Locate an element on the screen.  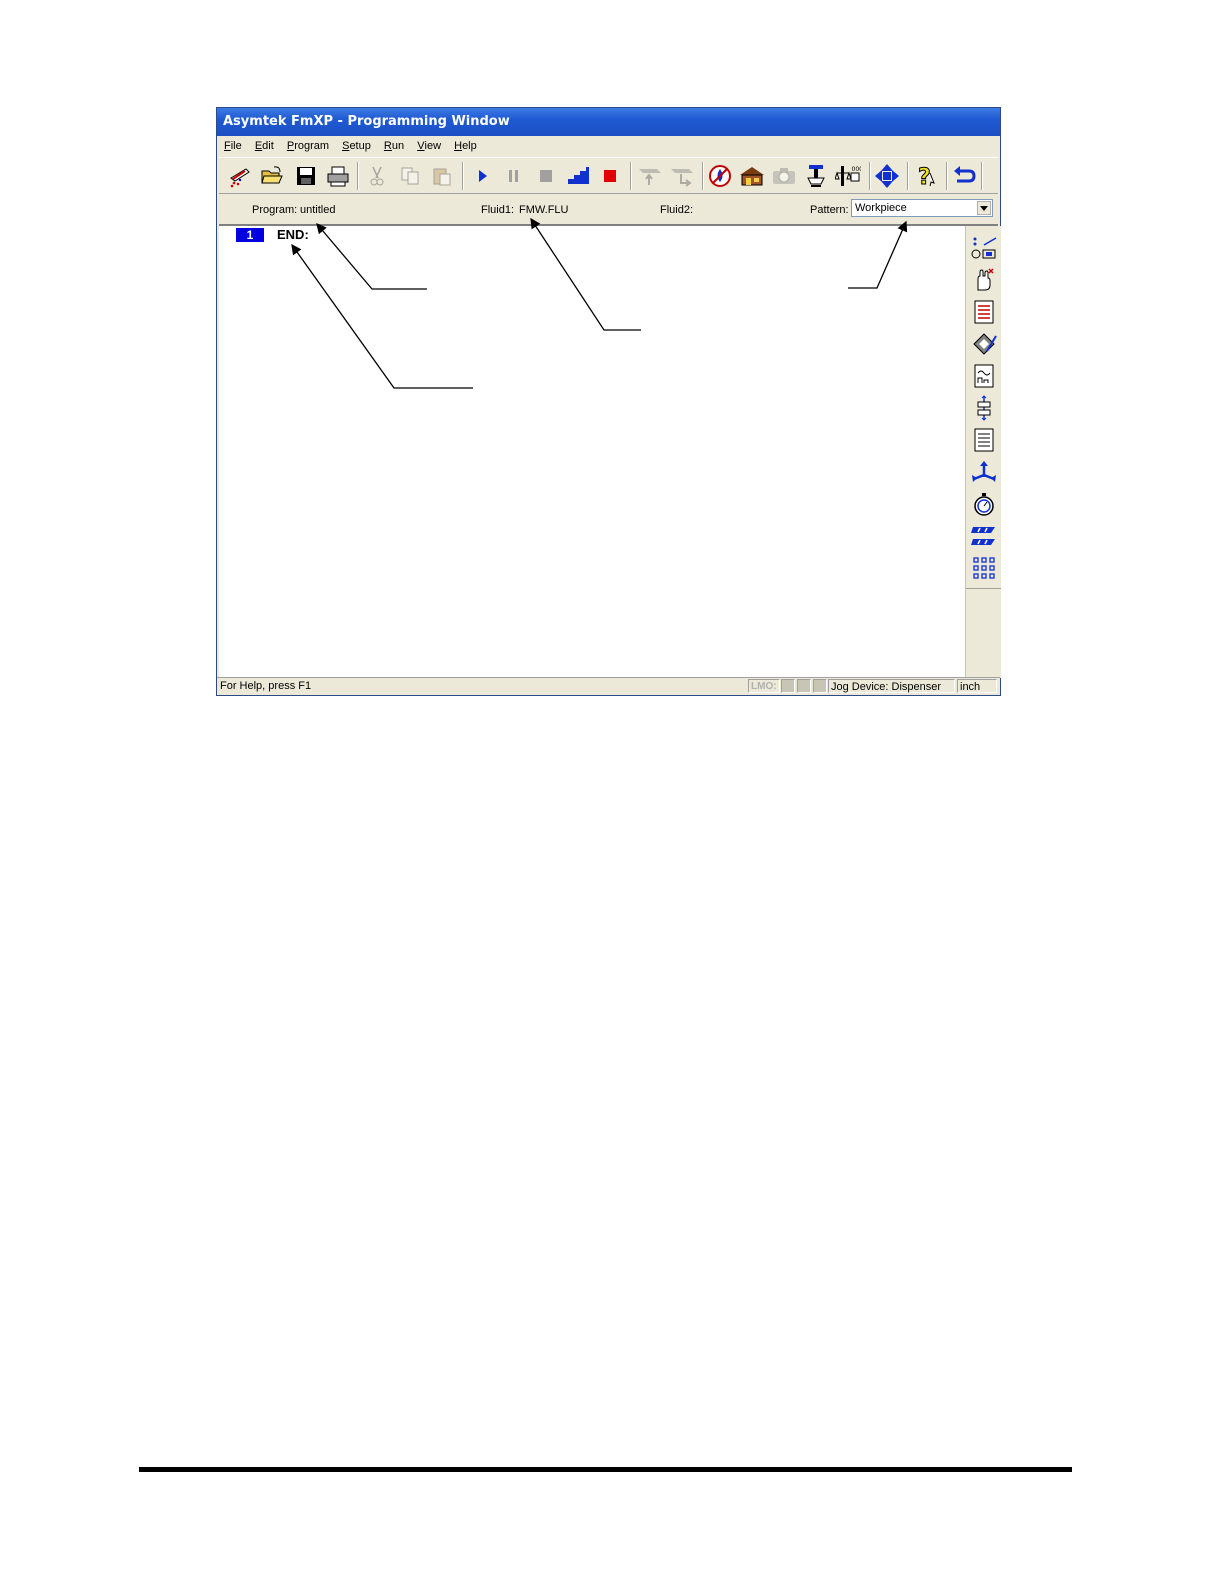
page-footer-rule is located at coordinates (605, 1469).